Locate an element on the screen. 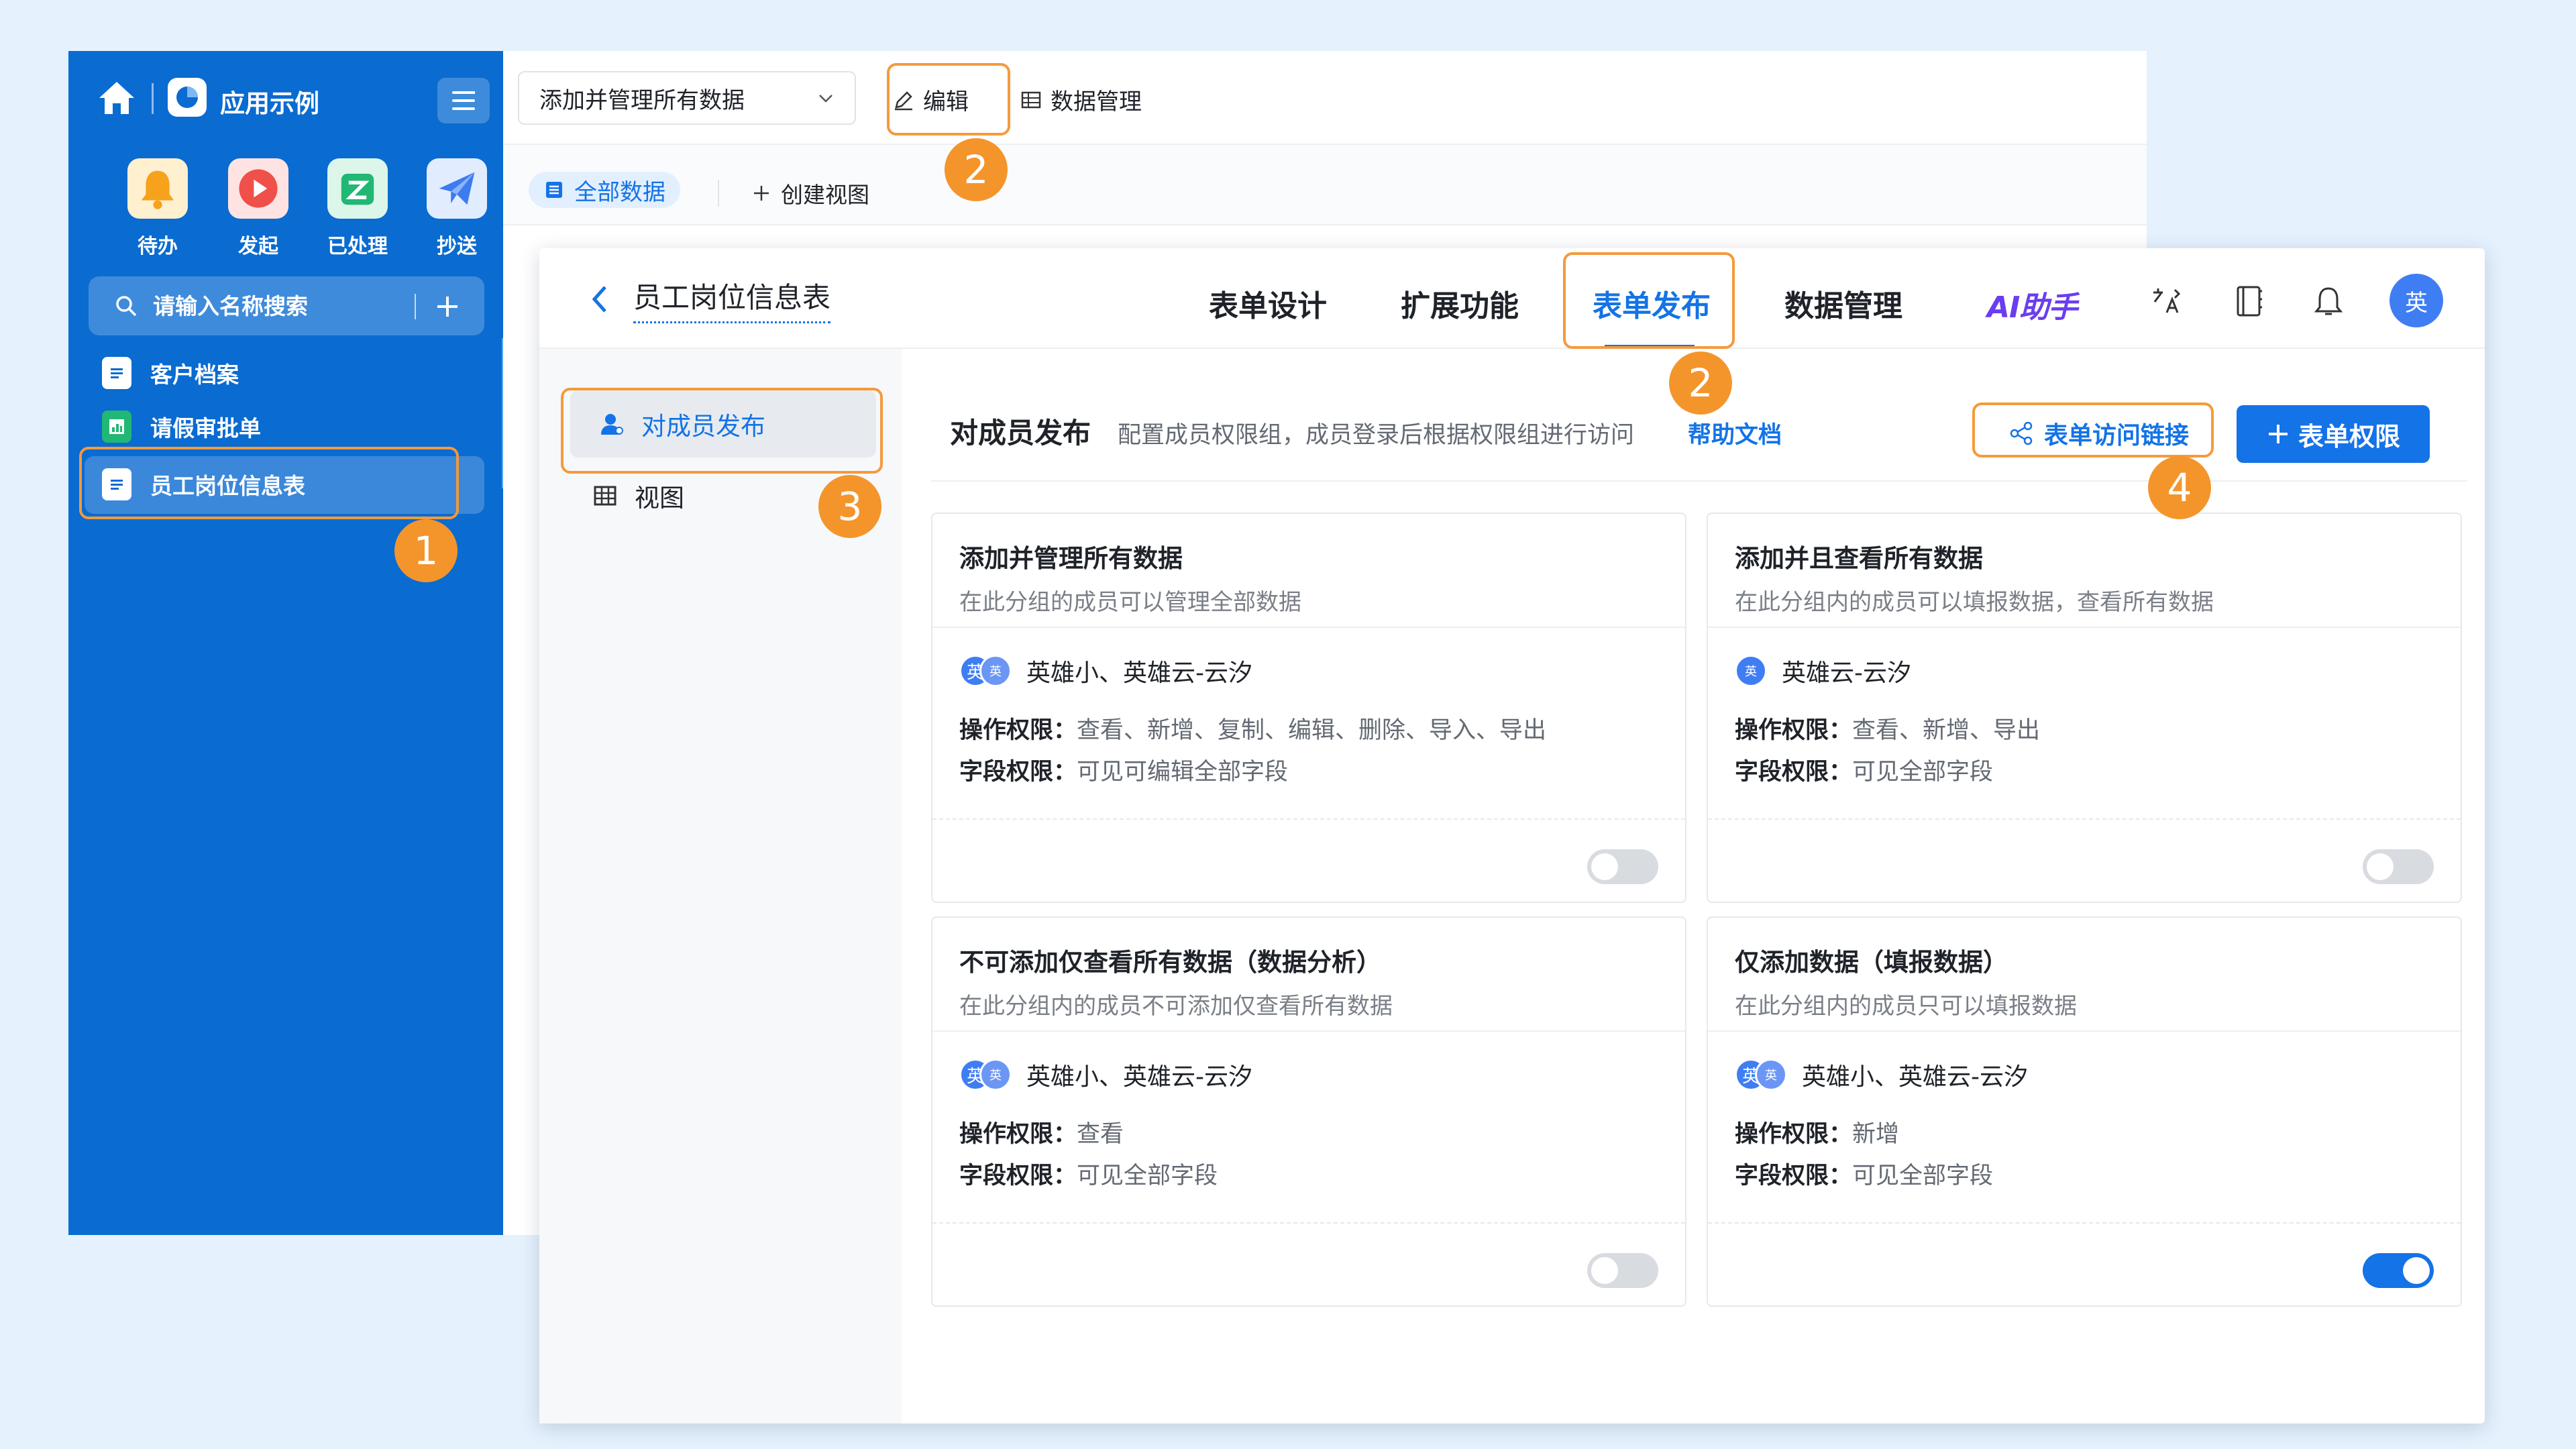  card-header: 仅添加数据（填报数据） 在此分组内的成员只可以填报数据 is located at coordinates (2084, 975).